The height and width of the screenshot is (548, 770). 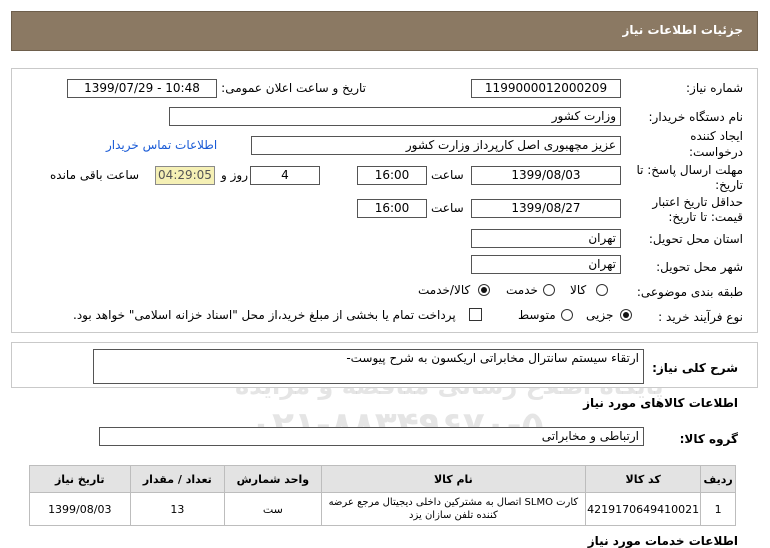 I want to click on need-number-label: شماره نیاز:, so click(x=714, y=88).